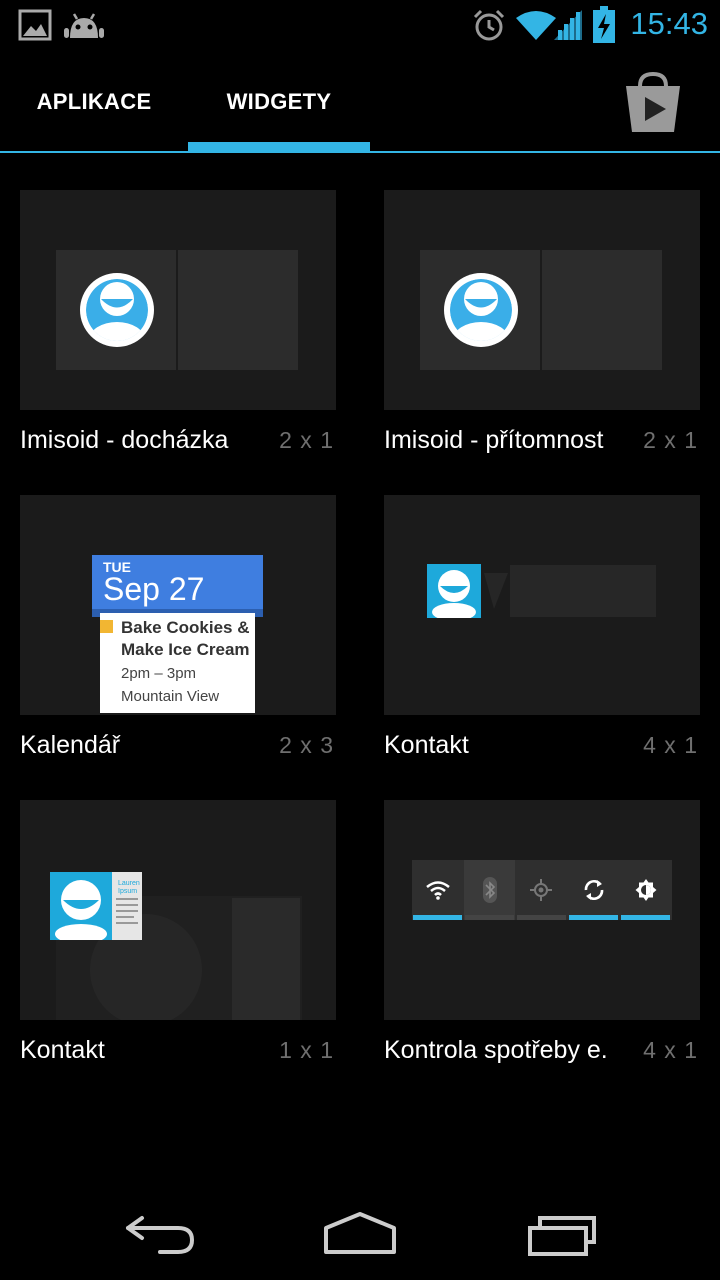 Image resolution: width=720 pixels, height=1280 pixels. Describe the element at coordinates (170, 696) in the screenshot. I see `event-location: Mountain View` at that location.